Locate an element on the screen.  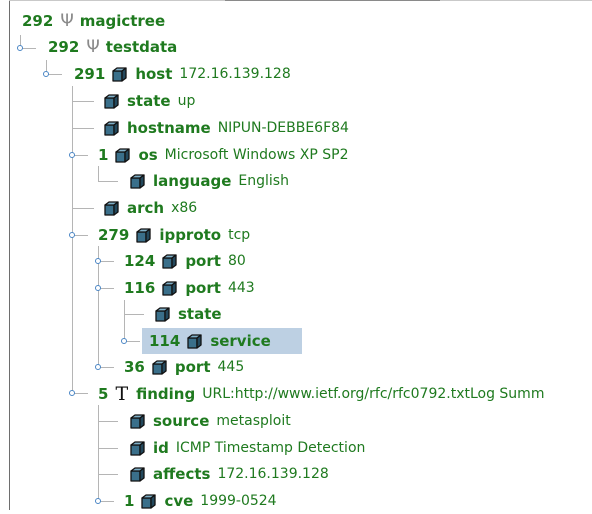
tree-node-cve: 1 cve 1999-0524 is located at coordinates (200, 501).